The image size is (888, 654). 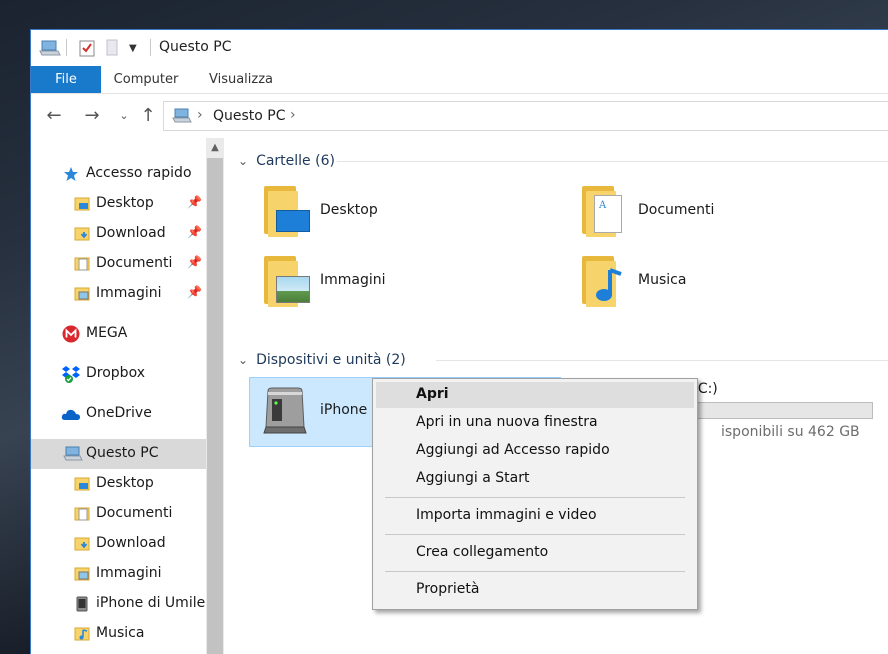 What do you see at coordinates (70, 374) in the screenshot?
I see `dropbox-icon` at bounding box center [70, 374].